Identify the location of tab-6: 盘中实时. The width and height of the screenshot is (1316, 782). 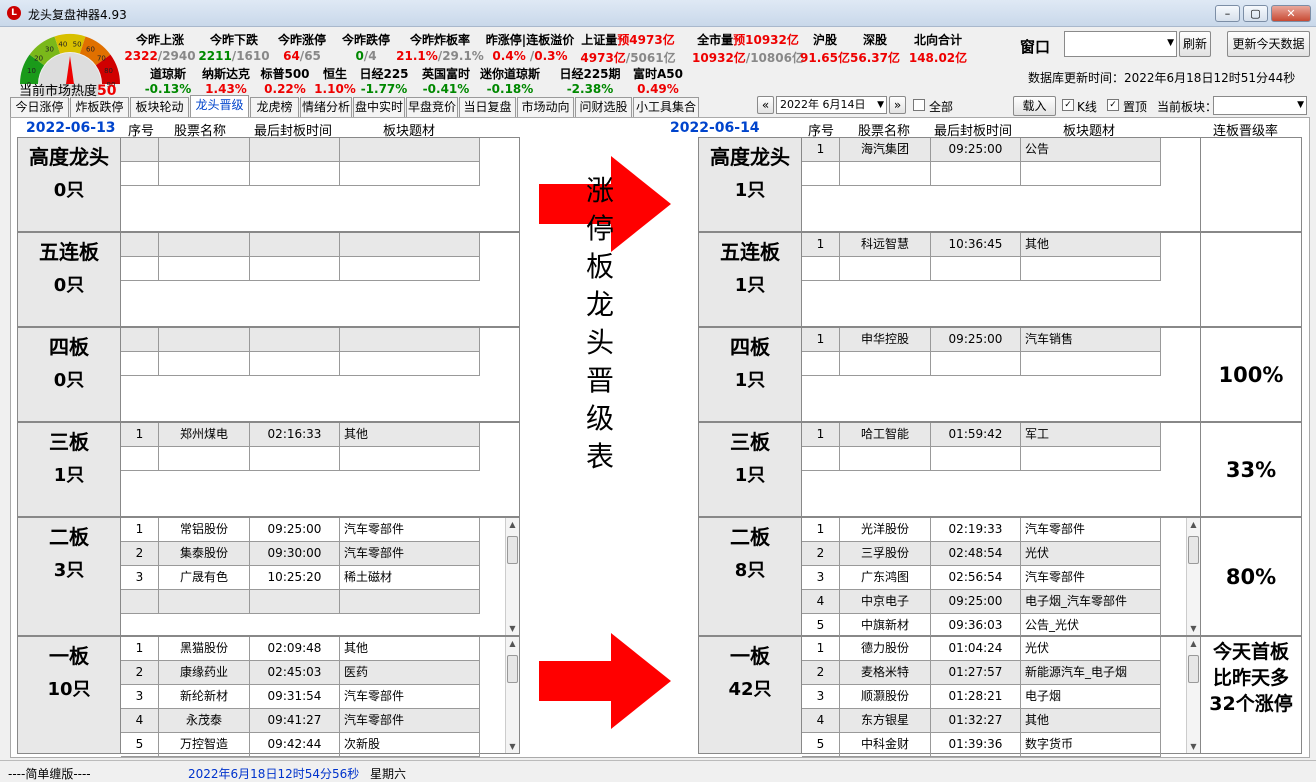
(379, 107).